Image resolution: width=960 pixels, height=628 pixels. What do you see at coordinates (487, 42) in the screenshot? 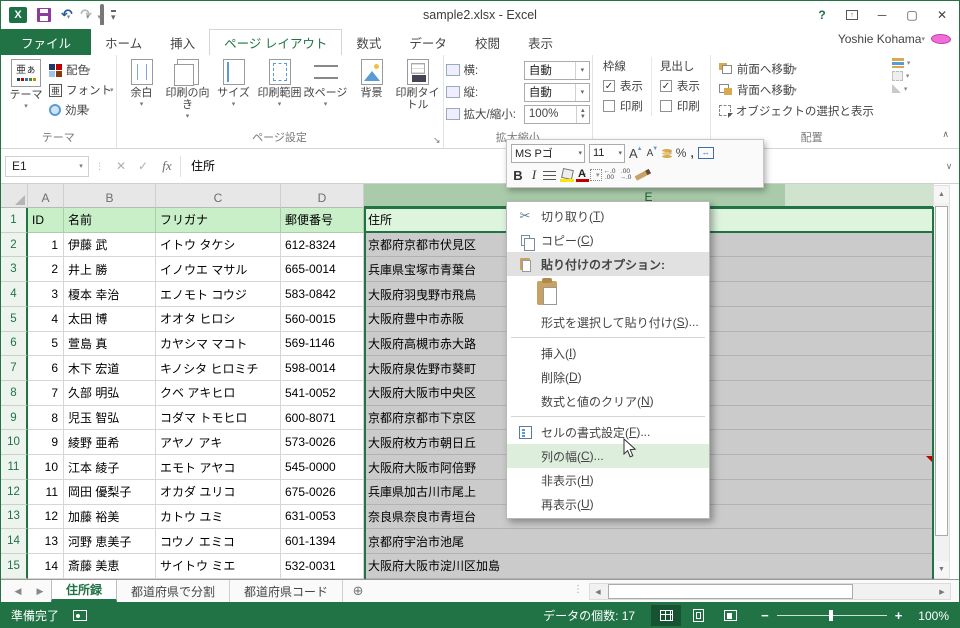
I see `tab-review: 校閲` at bounding box center [487, 42].